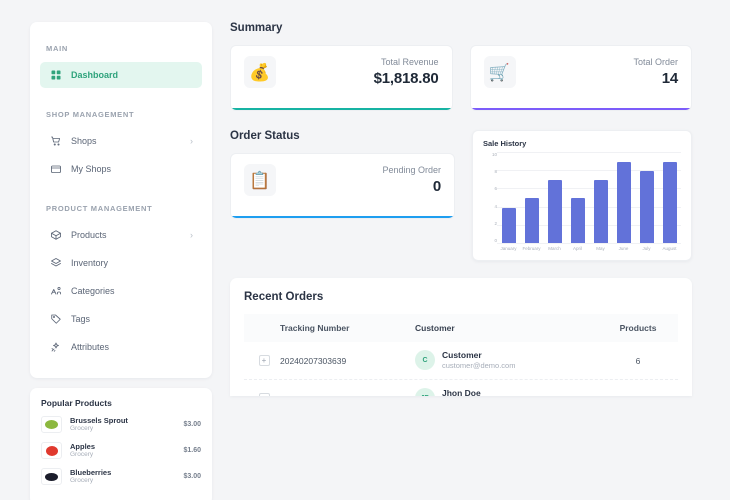 This screenshot has height=500, width=730. Describe the element at coordinates (90, 114) in the screenshot. I see `nav-section-label: SHOP MANAGEMENT` at that location.